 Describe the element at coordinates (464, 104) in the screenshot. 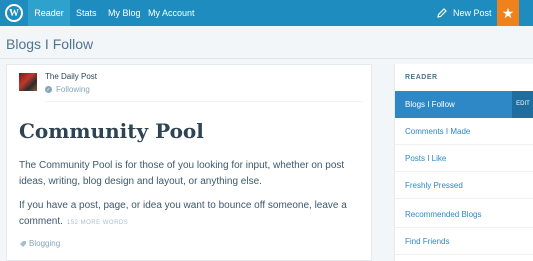

I see `sidebar-item-blogs-i-follow: Blogs I Follow EDIT` at that location.